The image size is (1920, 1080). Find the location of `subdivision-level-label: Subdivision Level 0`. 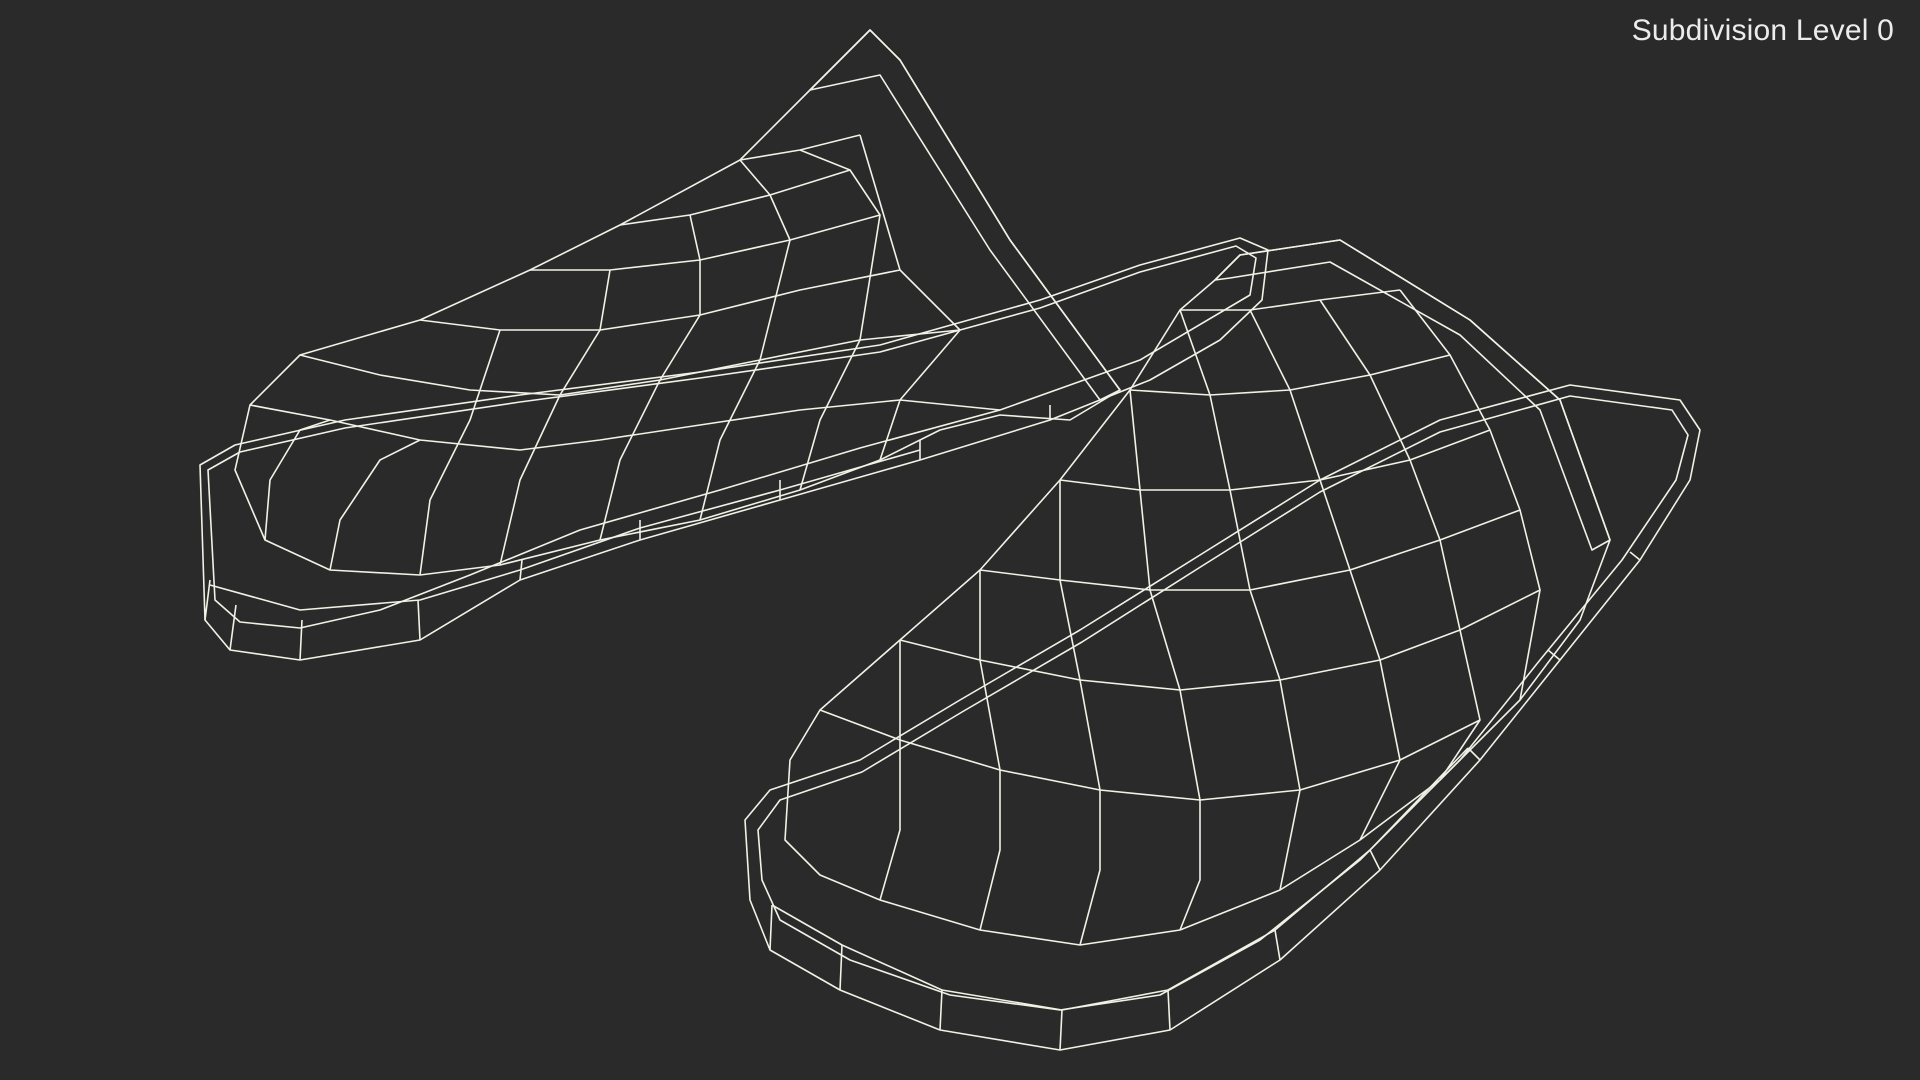

subdivision-level-label: Subdivision Level 0 is located at coordinates (1762, 30).